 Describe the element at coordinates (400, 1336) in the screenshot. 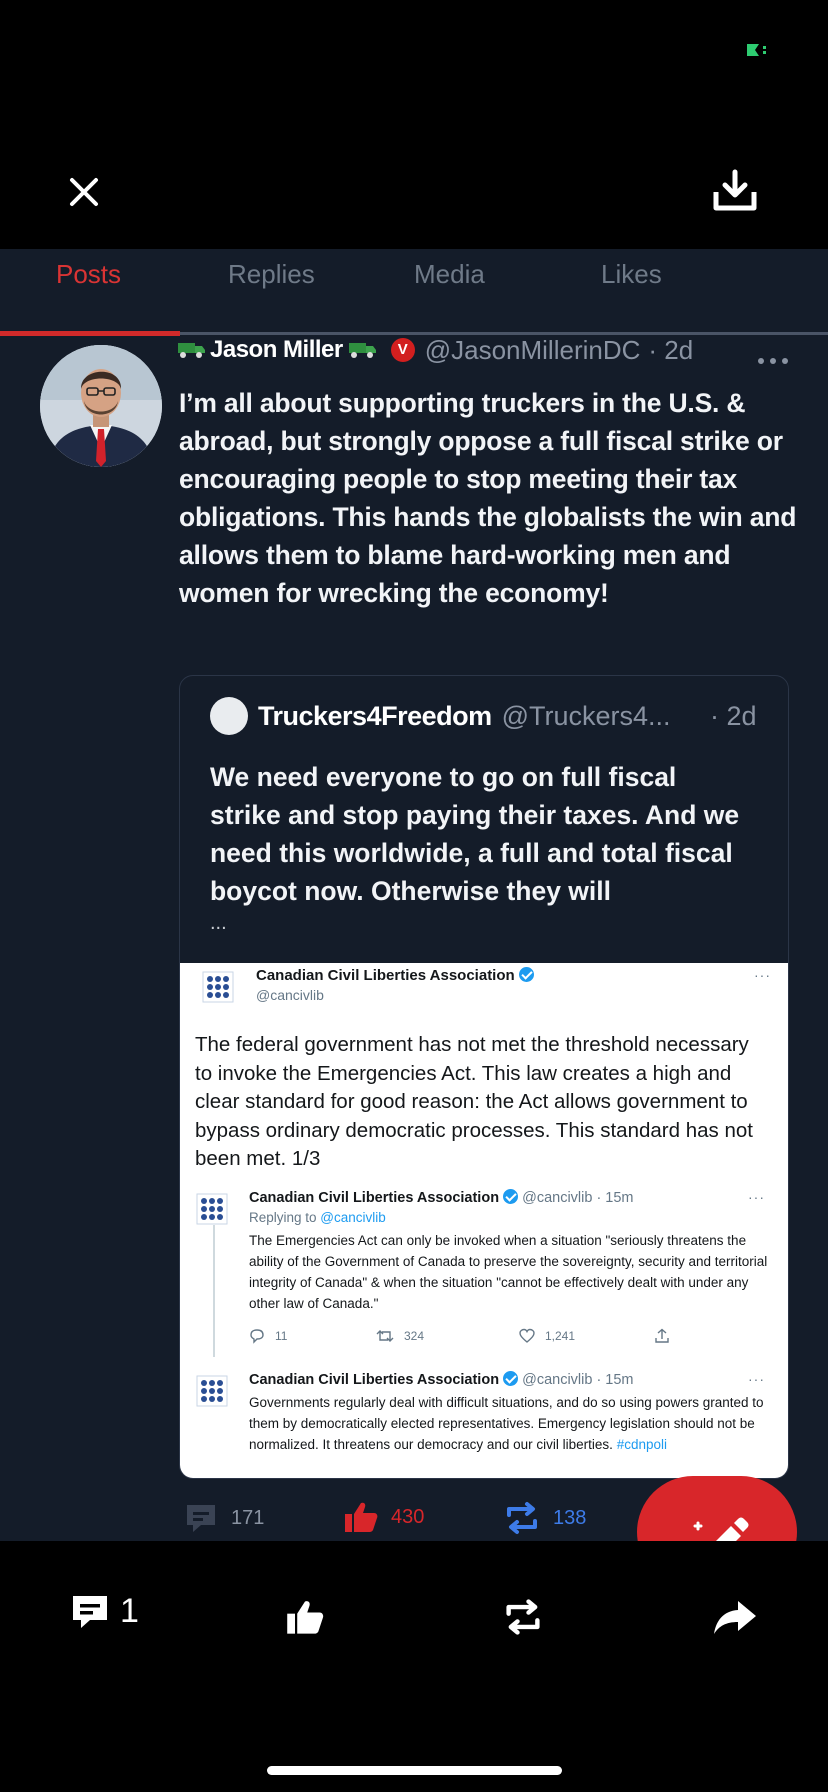

I see `reply-retweet-action: 324` at that location.